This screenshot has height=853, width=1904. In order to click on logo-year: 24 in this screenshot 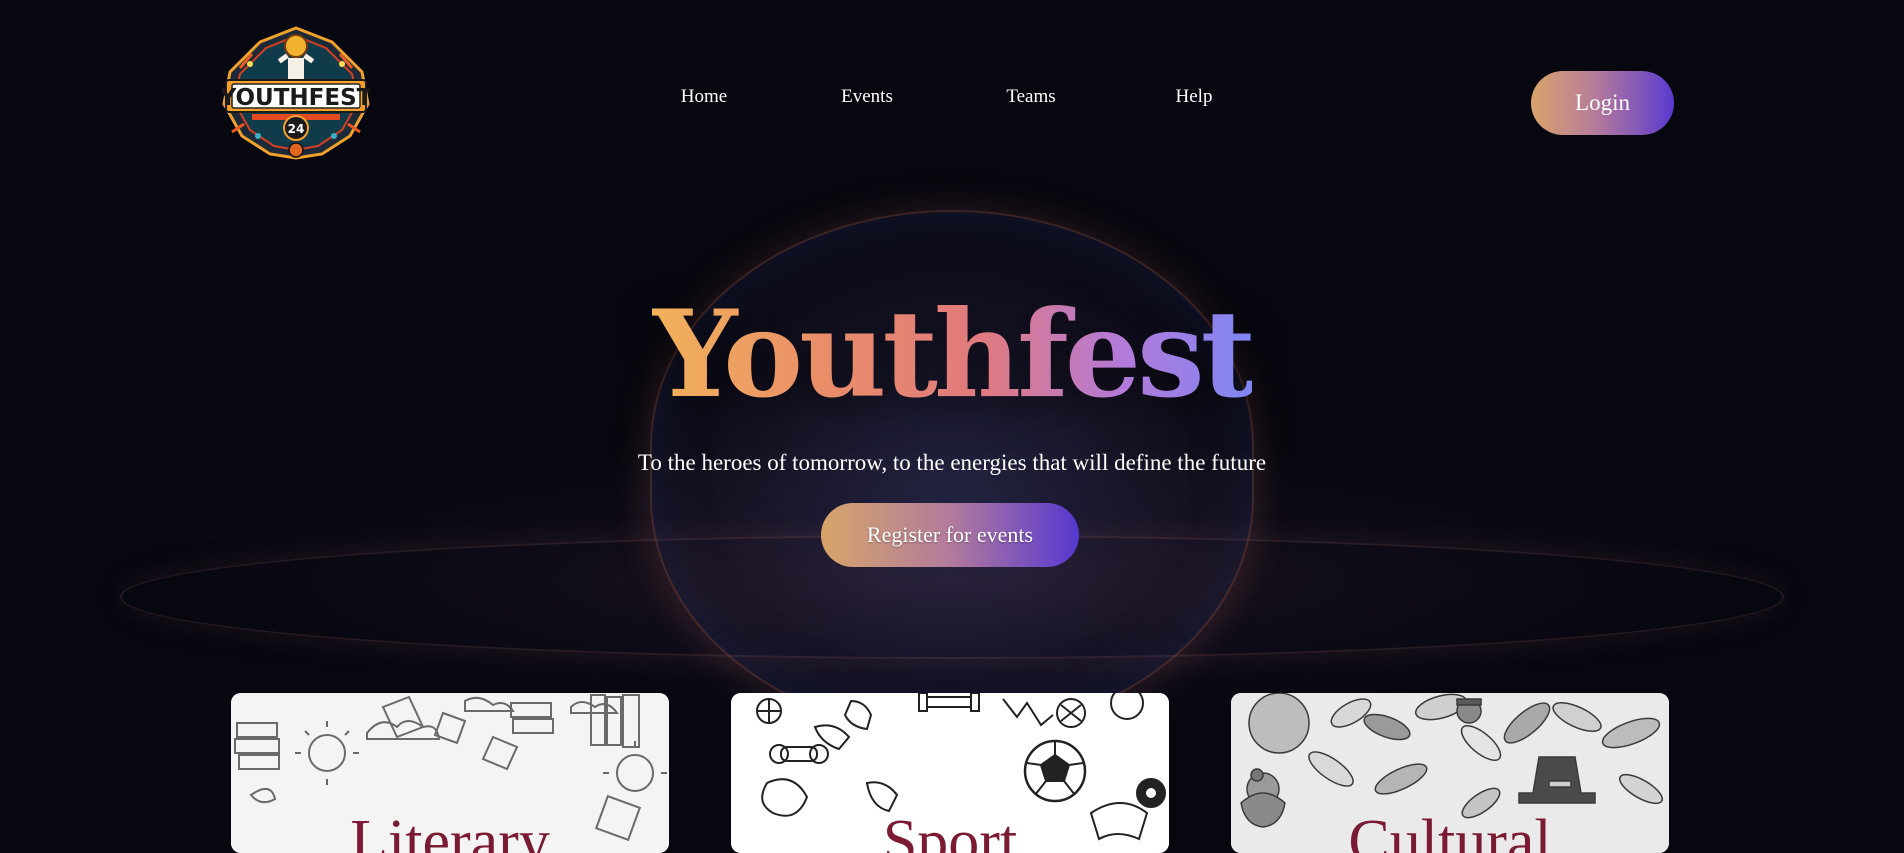, I will do `click(296, 129)`.